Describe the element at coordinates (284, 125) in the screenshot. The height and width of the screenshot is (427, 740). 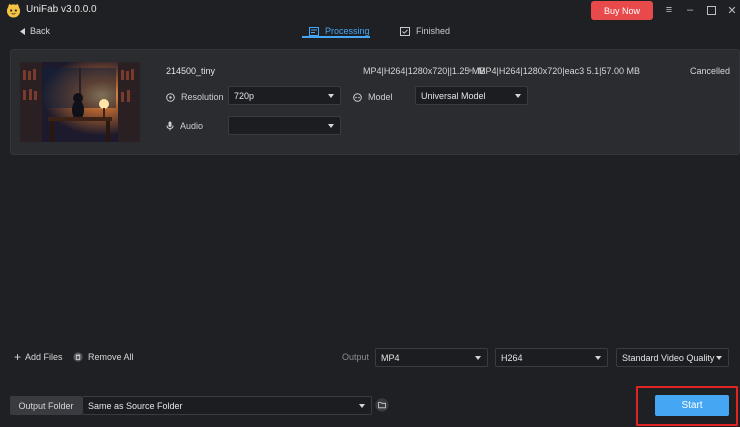
I see `audio-select` at that location.